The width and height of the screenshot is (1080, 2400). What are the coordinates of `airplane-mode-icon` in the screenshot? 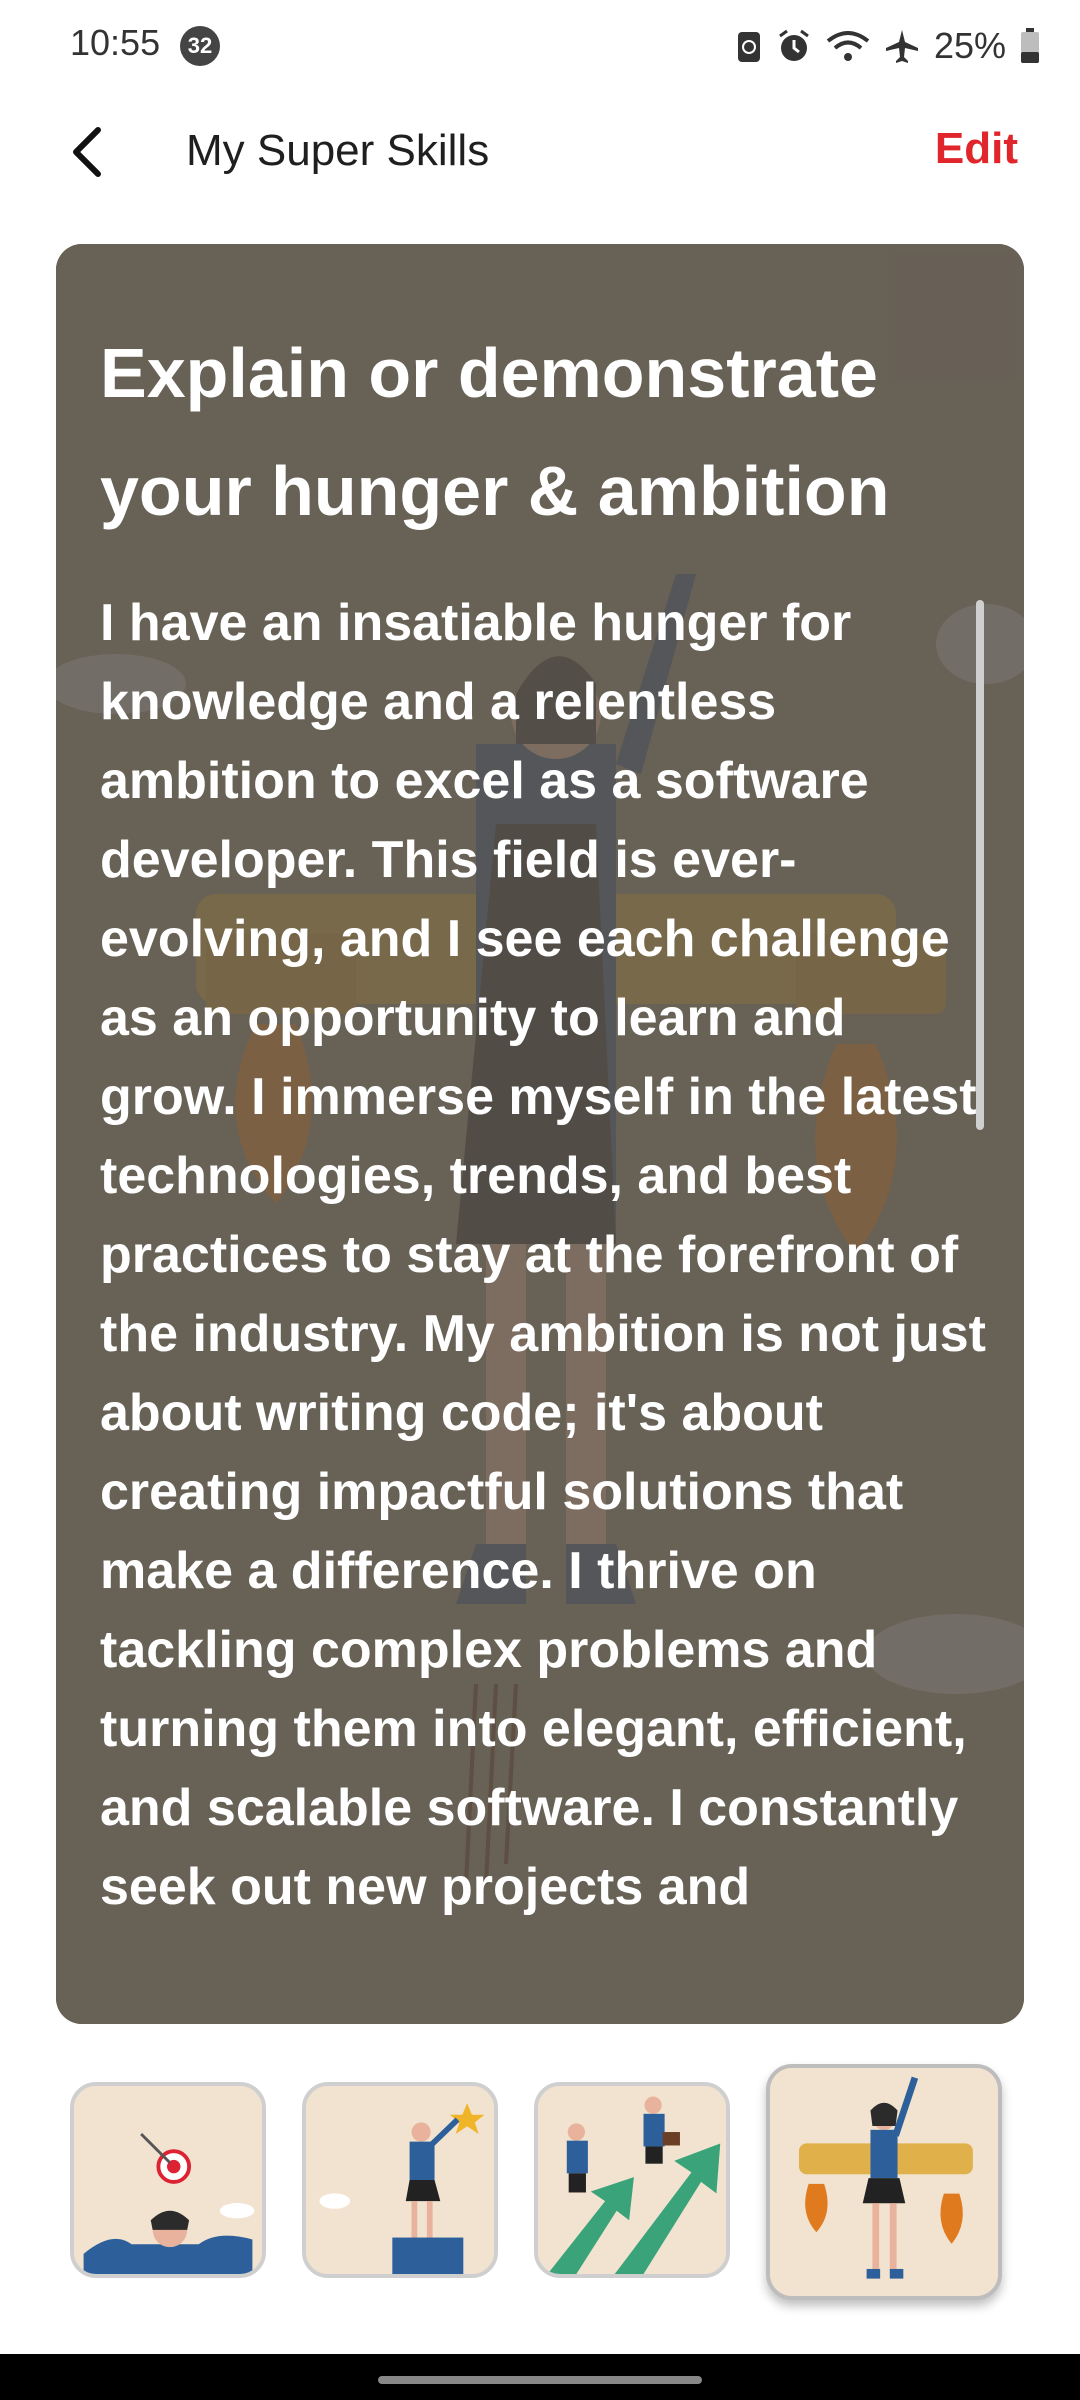 It's located at (902, 46).